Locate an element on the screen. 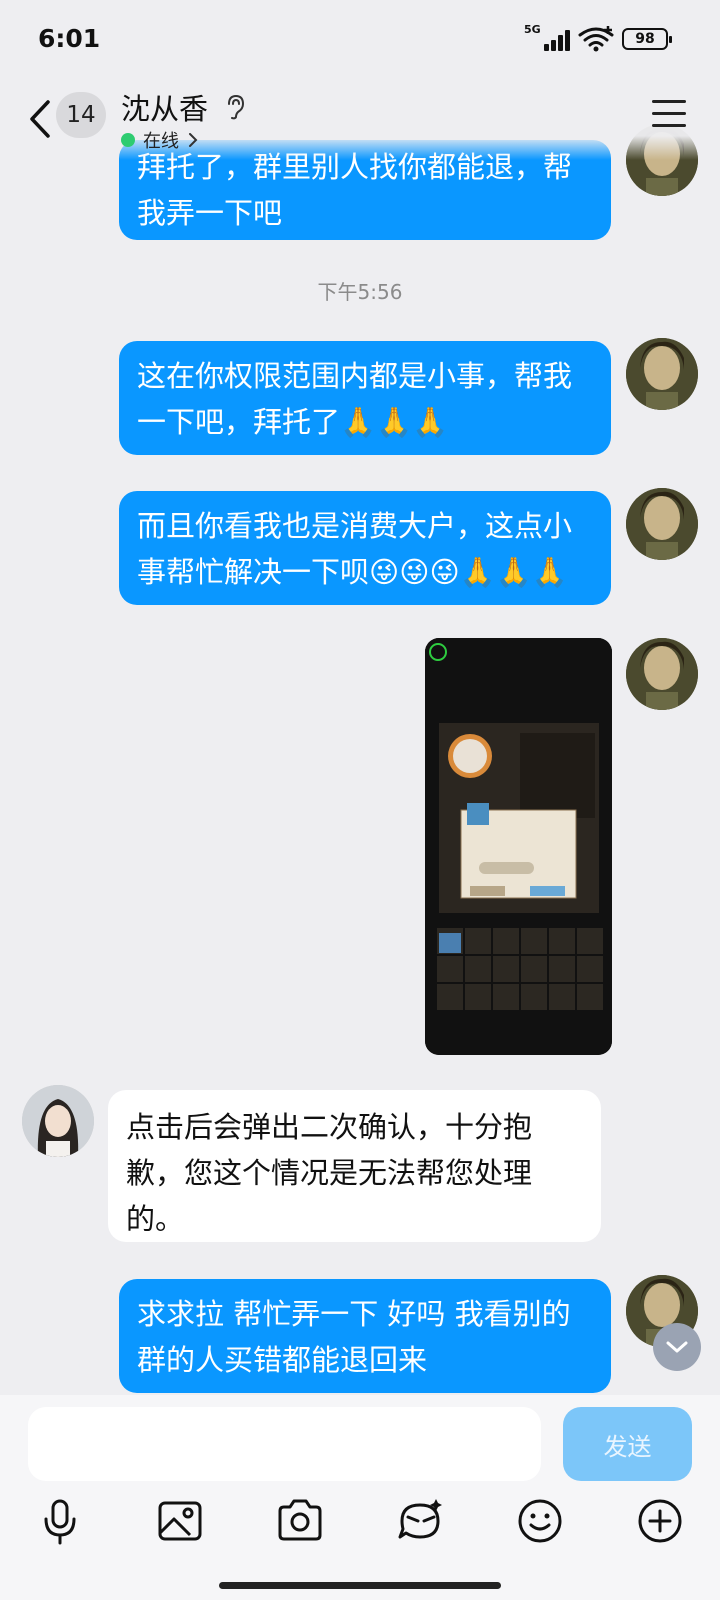 Image resolution: width=720 pixels, height=1600 pixels. scroll-to-bottom-button is located at coordinates (677, 1347).